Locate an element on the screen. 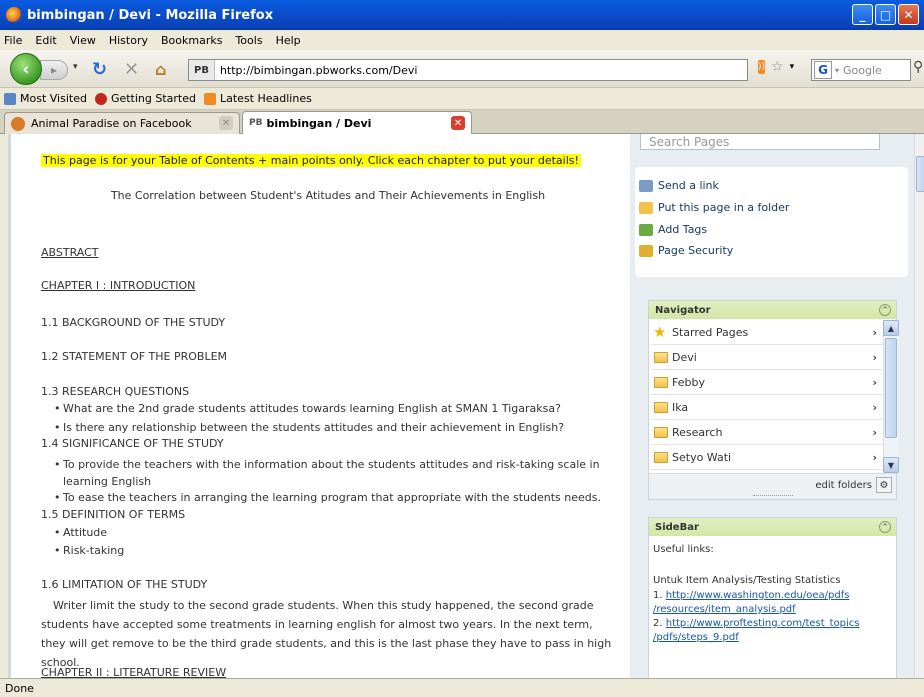 This screenshot has height=697, width=924. status-text: Done is located at coordinates (19, 688).